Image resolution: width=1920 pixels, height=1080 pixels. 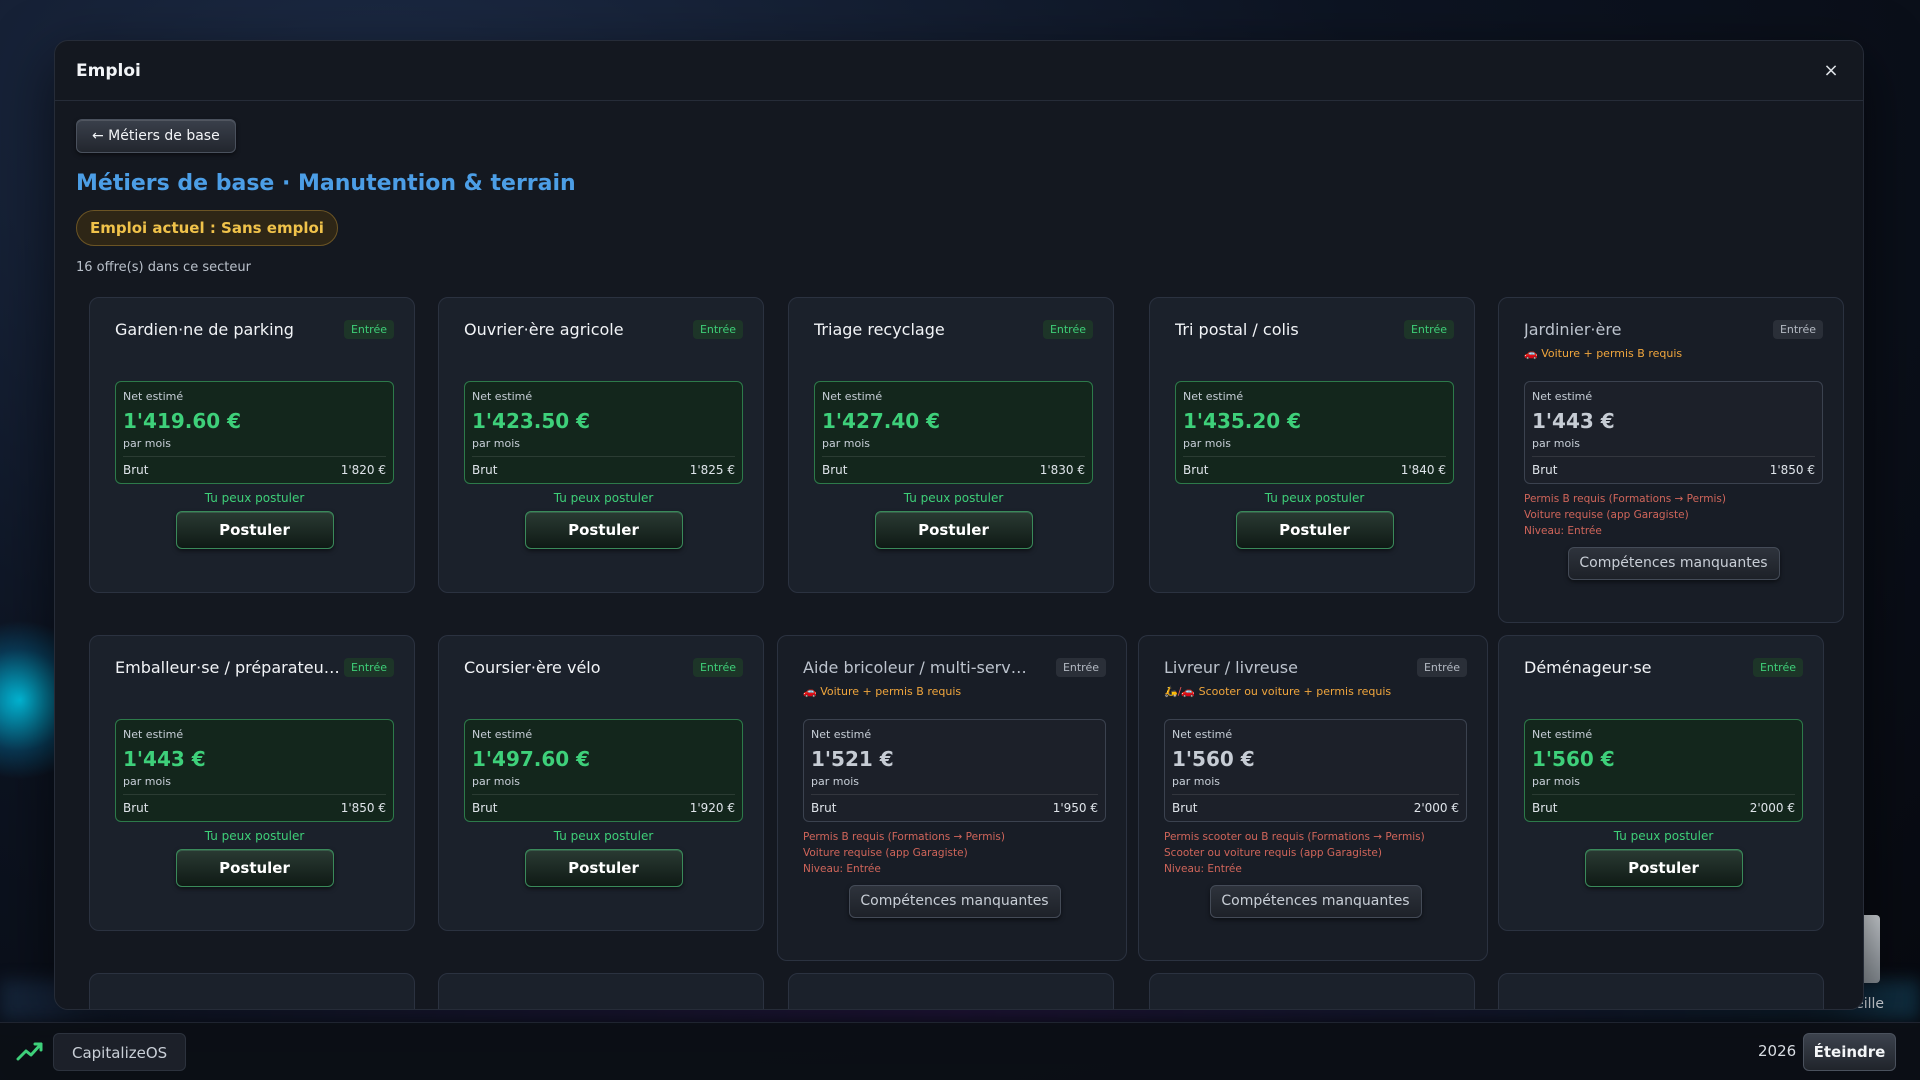 I want to click on missing-item: Voiture requise (app Garagiste), so click(x=885, y=853).